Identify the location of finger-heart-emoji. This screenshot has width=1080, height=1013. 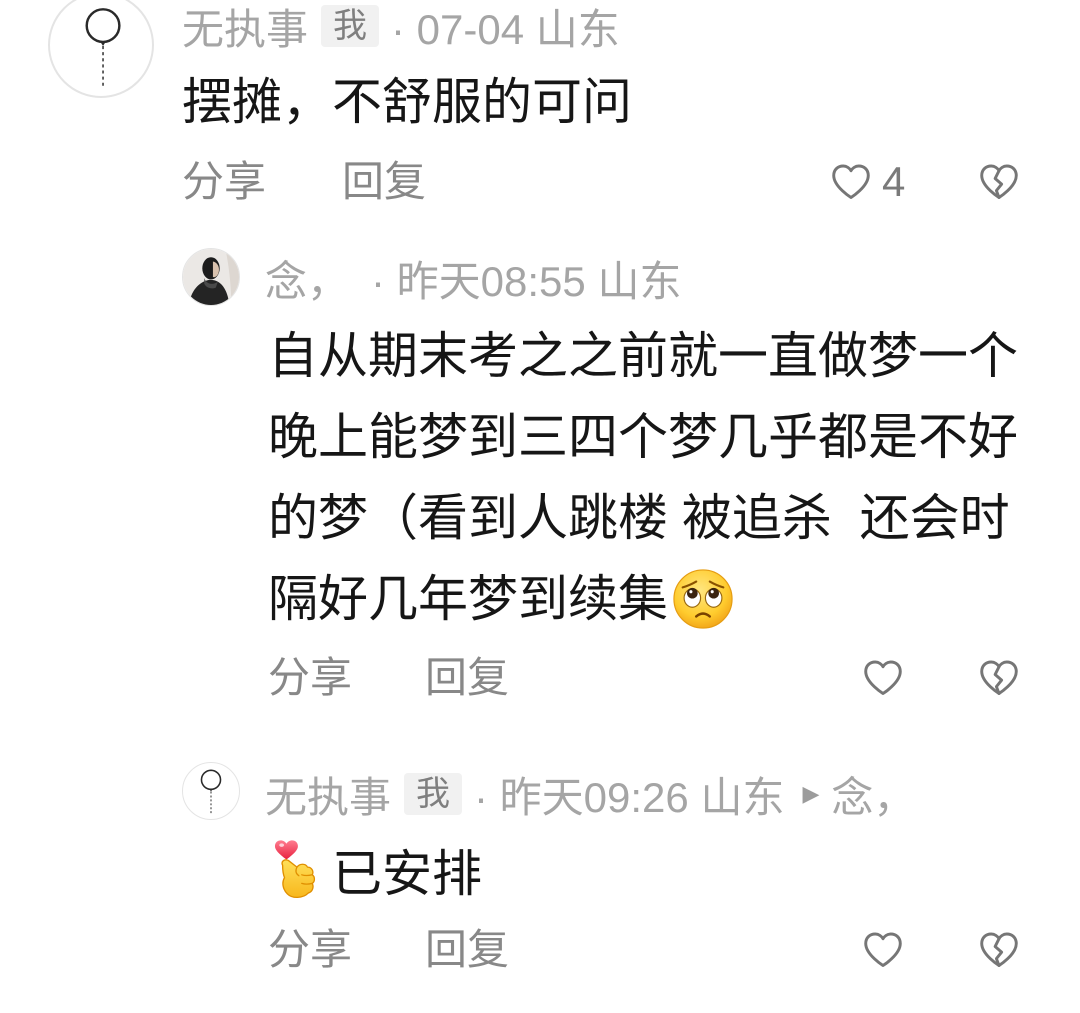
(296, 870).